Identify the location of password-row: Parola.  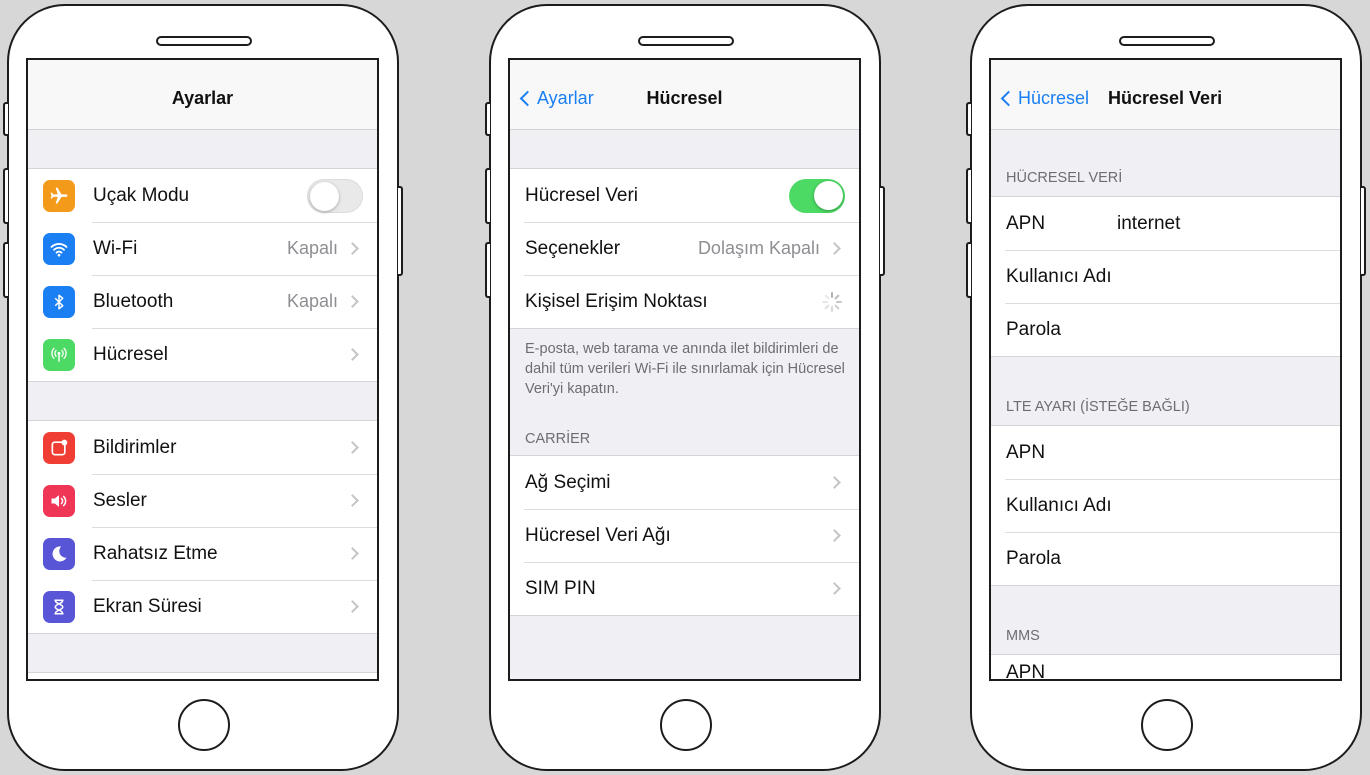
(1165, 329).